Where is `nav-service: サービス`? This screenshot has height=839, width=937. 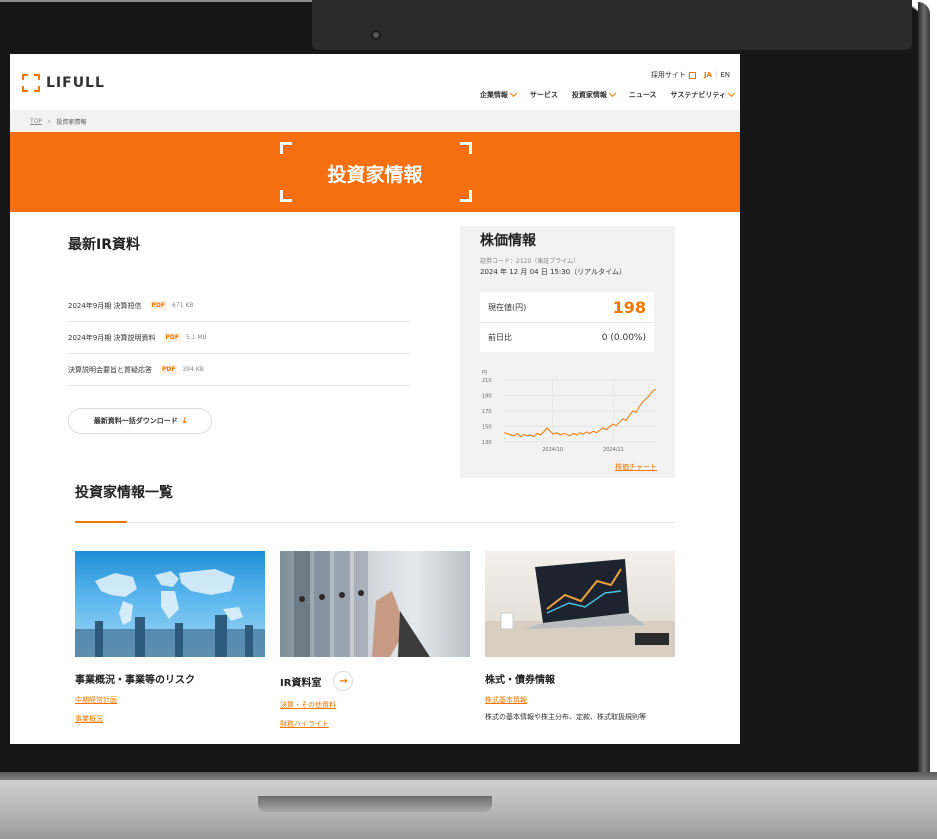
nav-service: サービス is located at coordinates (544, 95).